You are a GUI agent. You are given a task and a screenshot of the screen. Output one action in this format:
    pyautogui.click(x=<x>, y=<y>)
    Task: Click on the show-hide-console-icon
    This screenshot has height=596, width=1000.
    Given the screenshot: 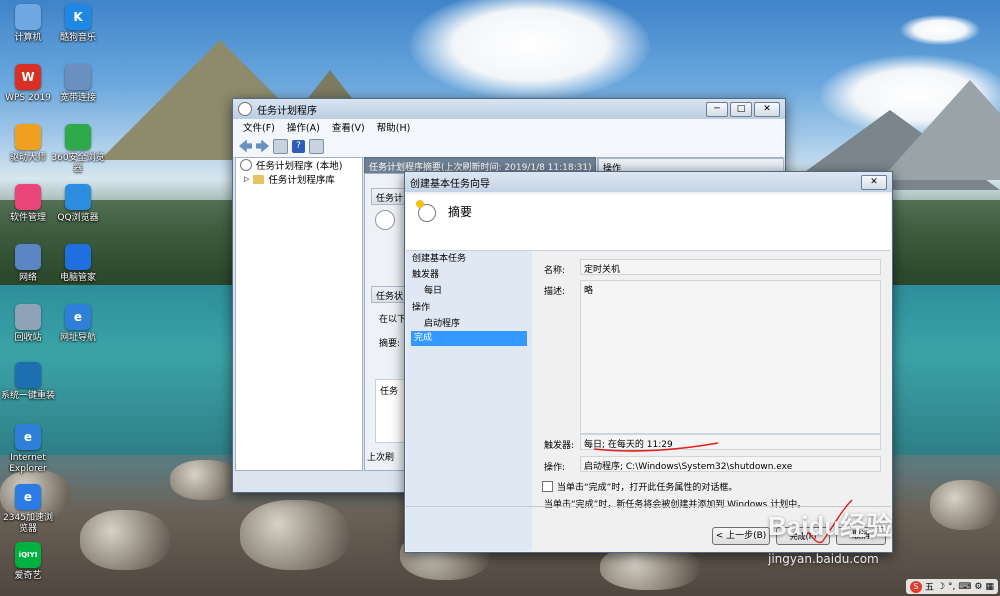 What is the action you would take?
    pyautogui.click(x=280, y=146)
    